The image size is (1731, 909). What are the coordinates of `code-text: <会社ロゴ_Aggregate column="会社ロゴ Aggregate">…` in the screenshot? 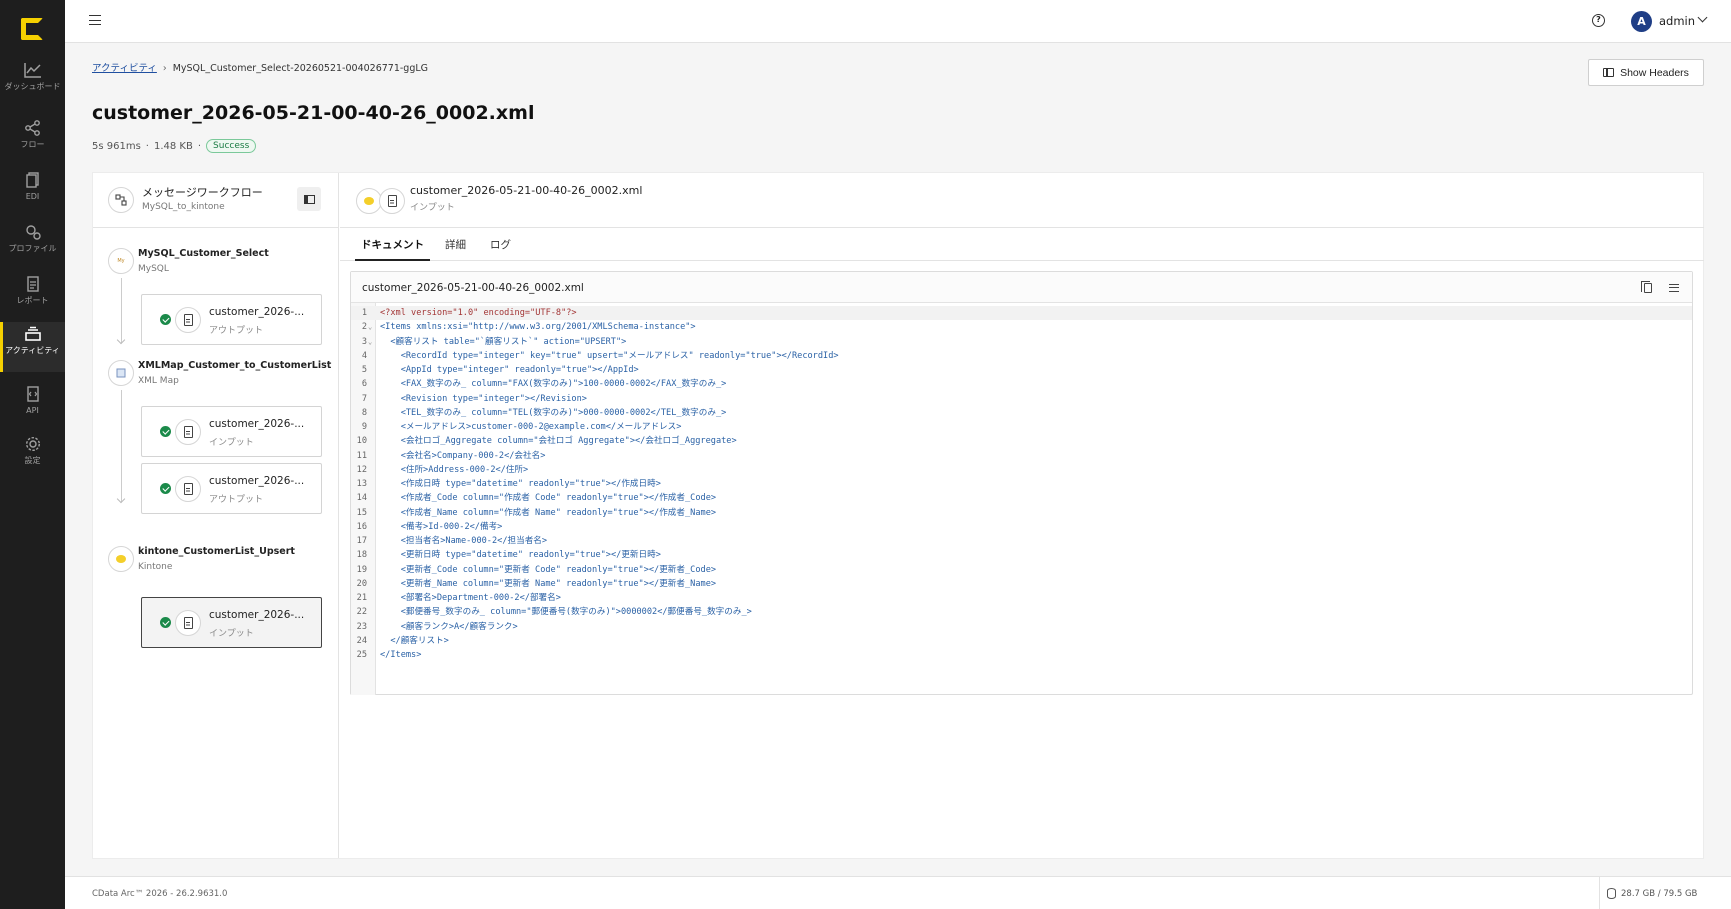 It's located at (558, 441).